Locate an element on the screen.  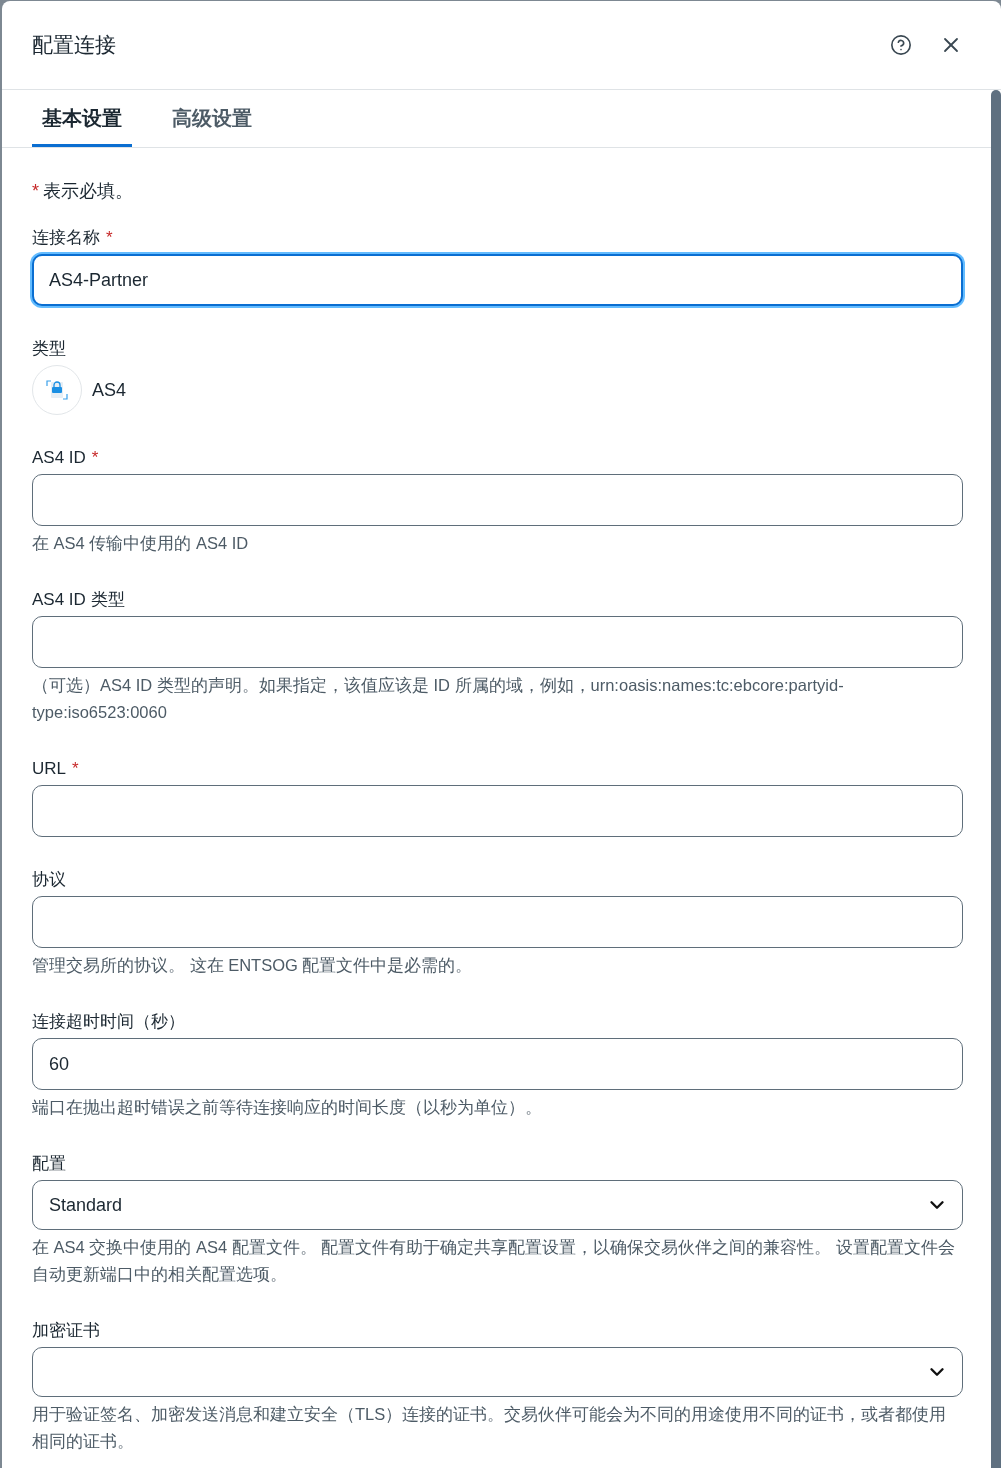
tab: 高级设置 is located at coordinates (212, 119).